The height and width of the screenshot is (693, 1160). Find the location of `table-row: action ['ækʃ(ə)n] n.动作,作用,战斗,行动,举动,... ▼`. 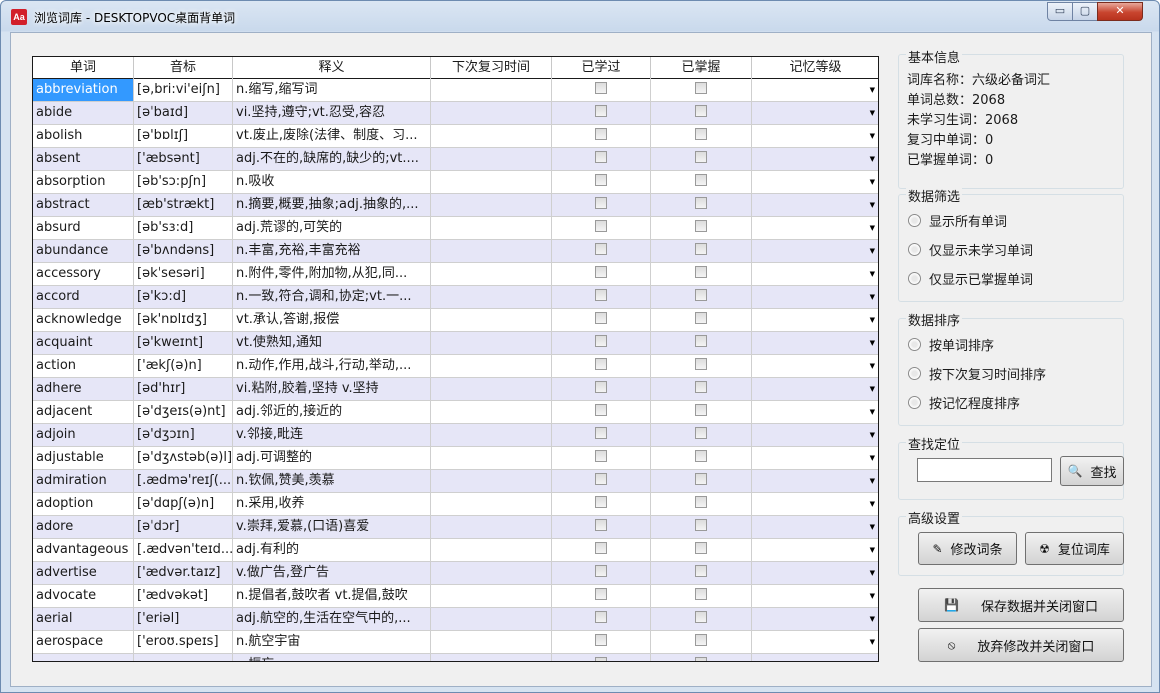

table-row: action ['ækʃ(ə)n] n.动作,作用,战斗,行动,举动,... ▼ is located at coordinates (455, 366).